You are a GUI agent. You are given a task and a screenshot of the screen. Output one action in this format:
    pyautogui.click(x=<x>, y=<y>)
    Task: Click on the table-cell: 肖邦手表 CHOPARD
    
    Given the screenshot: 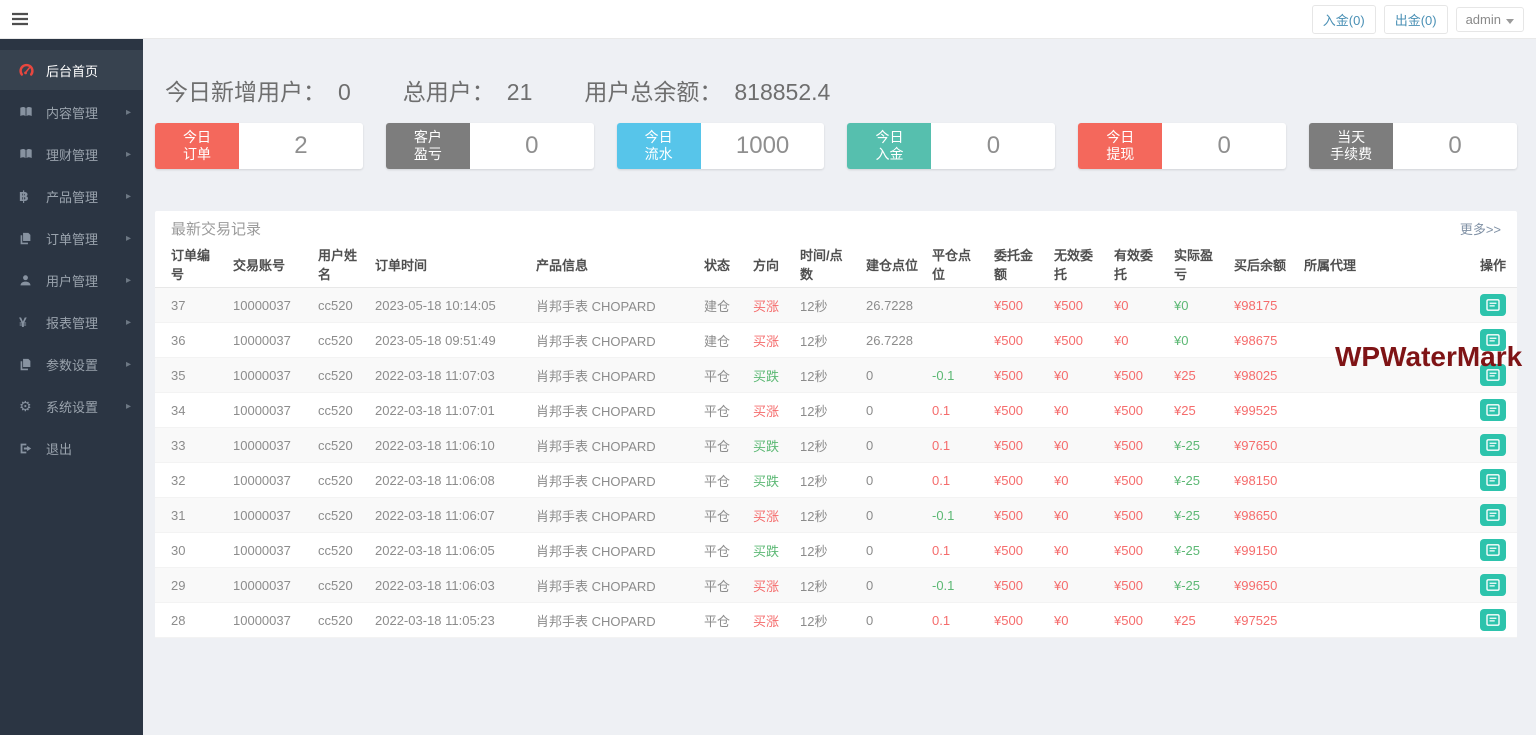 What is the action you would take?
    pyautogui.click(x=612, y=410)
    